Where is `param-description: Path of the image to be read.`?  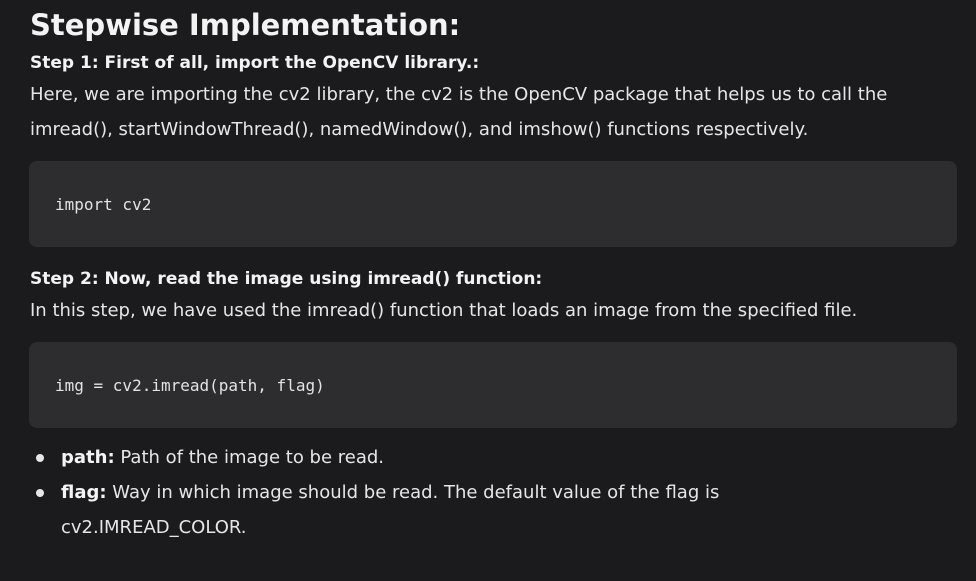 param-description: Path of the image to be read. is located at coordinates (249, 457).